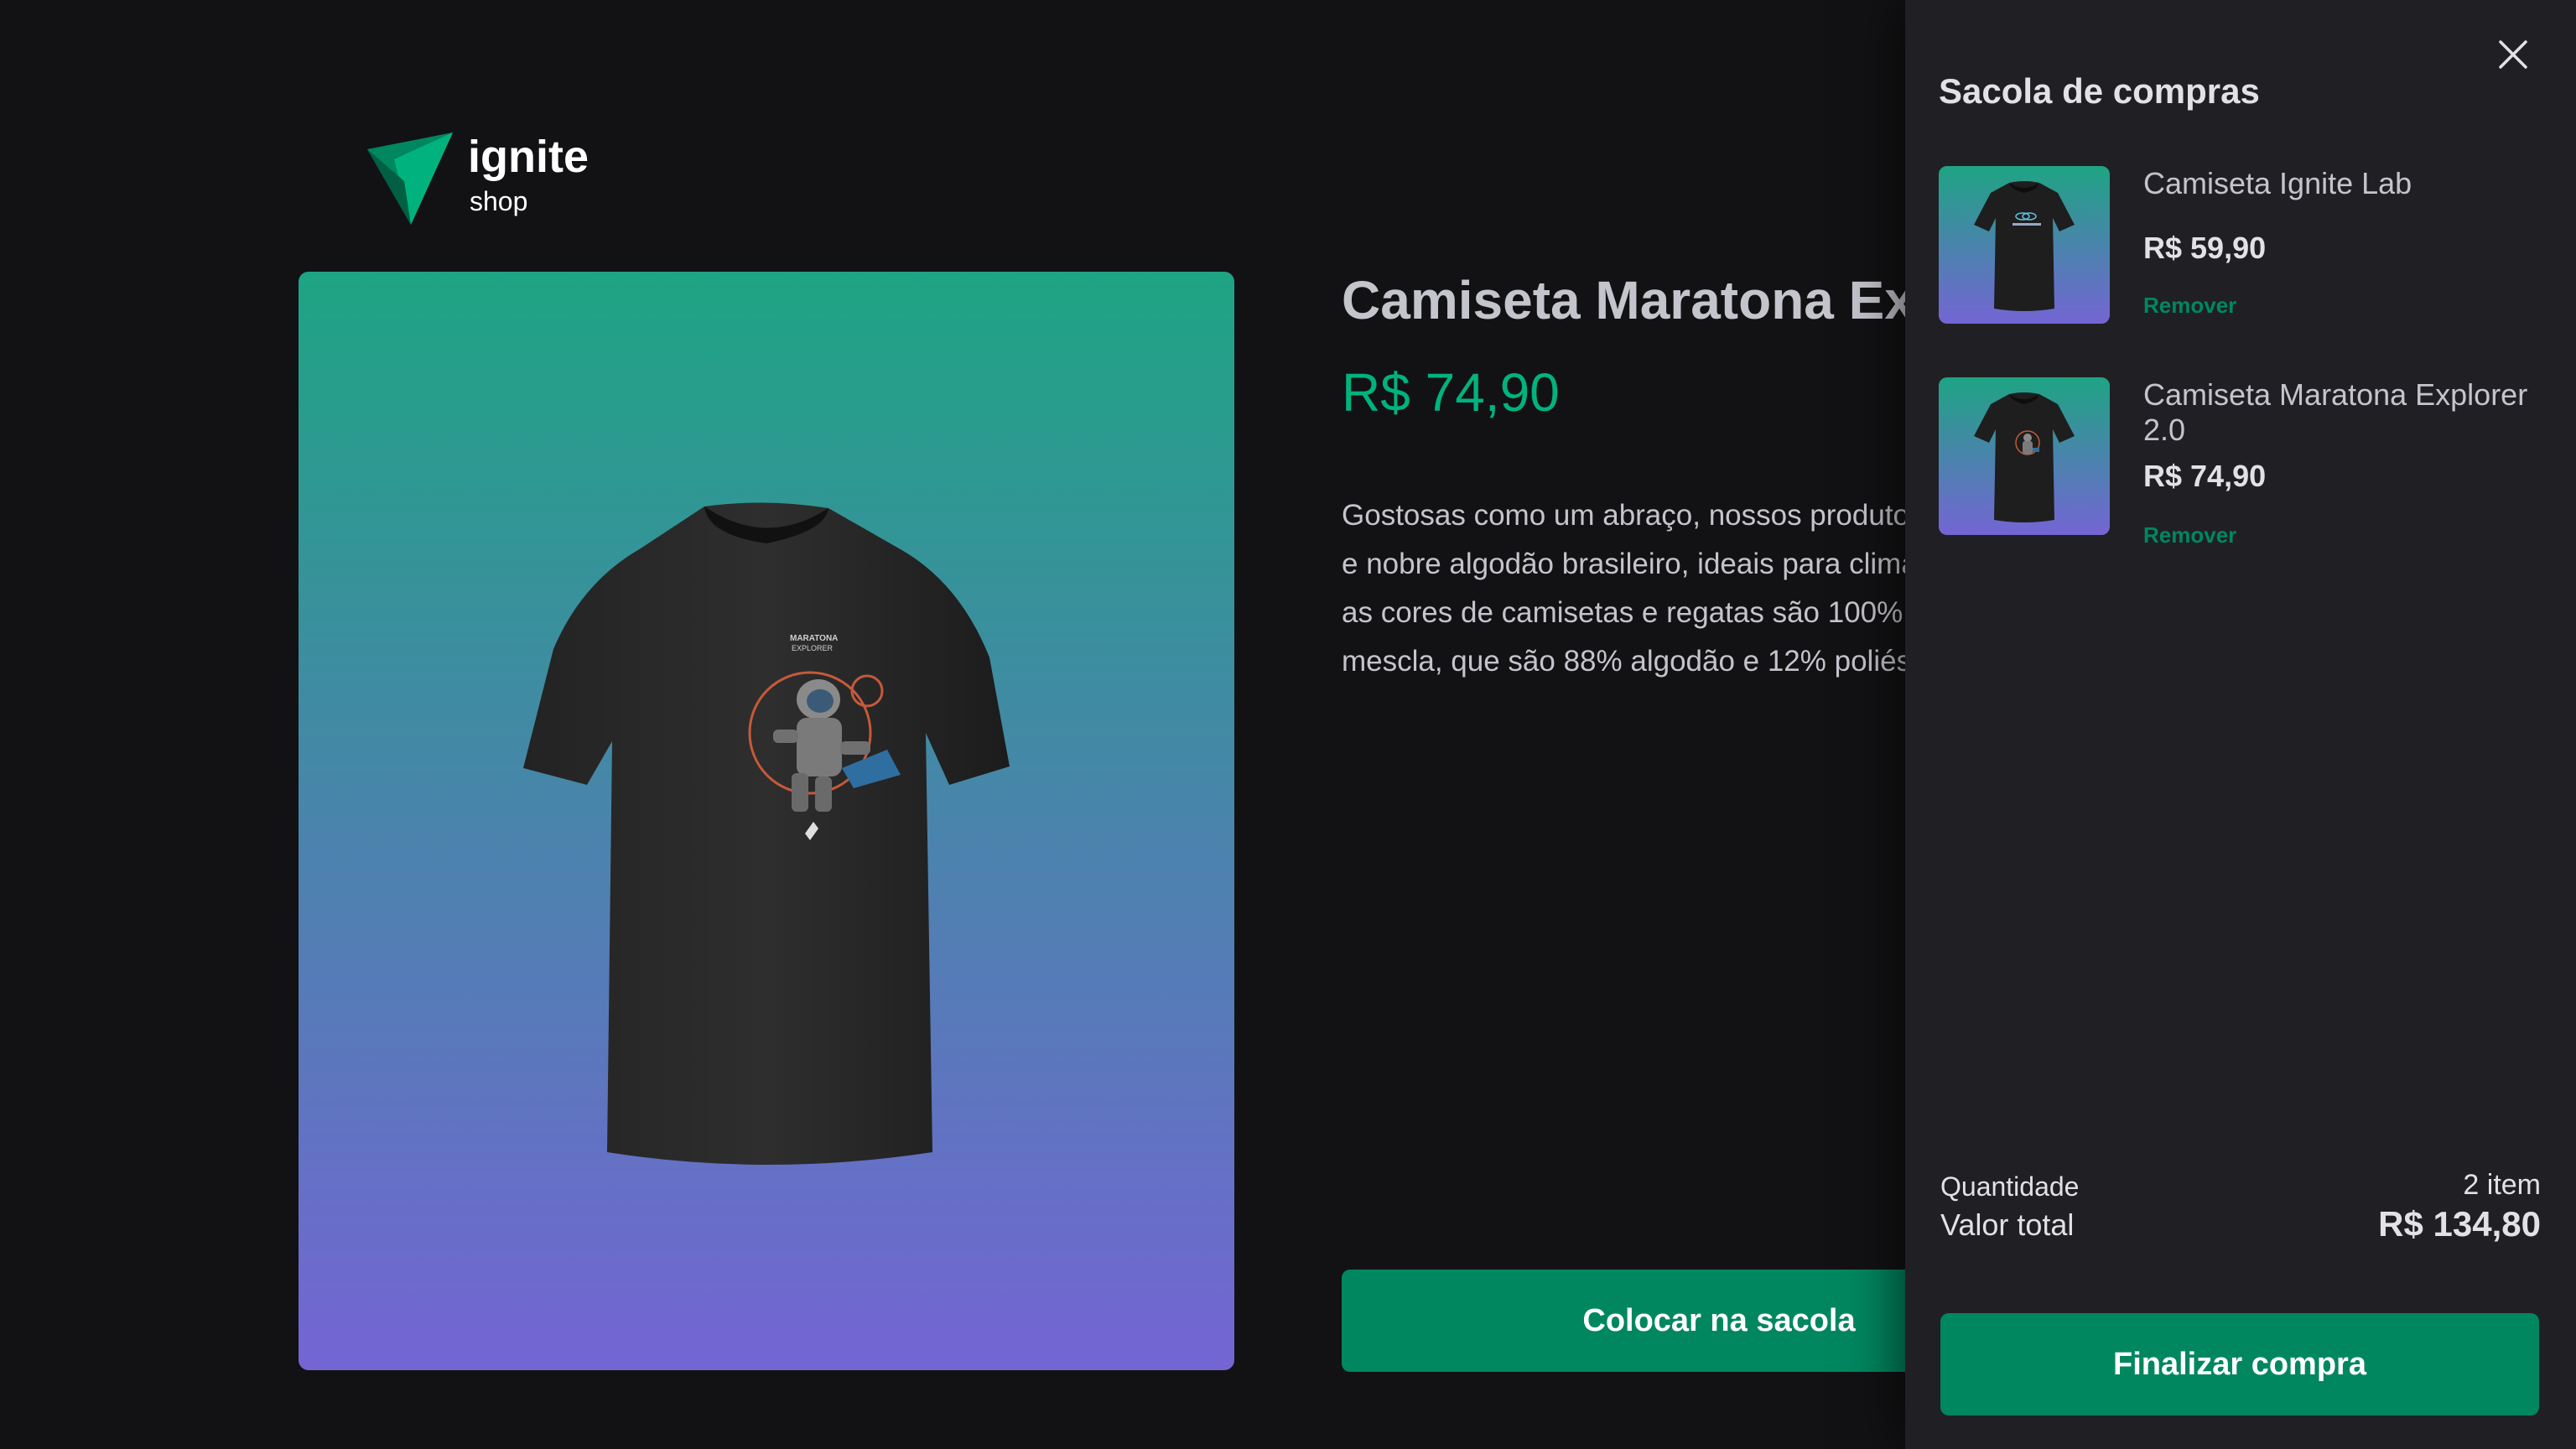 The image size is (2576, 1449). Describe the element at coordinates (1623, 515) in the screenshot. I see `description-line: Gostosas como um abraço, nossos produtos` at that location.